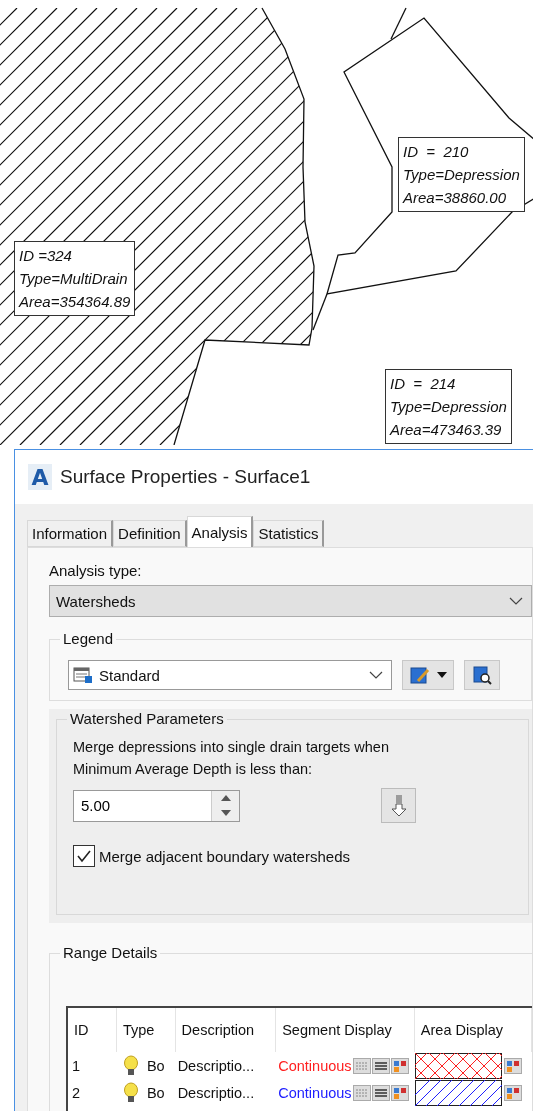 The image size is (533, 1111). What do you see at coordinates (226, 1030) in the screenshot?
I see `column-header: Description` at bounding box center [226, 1030].